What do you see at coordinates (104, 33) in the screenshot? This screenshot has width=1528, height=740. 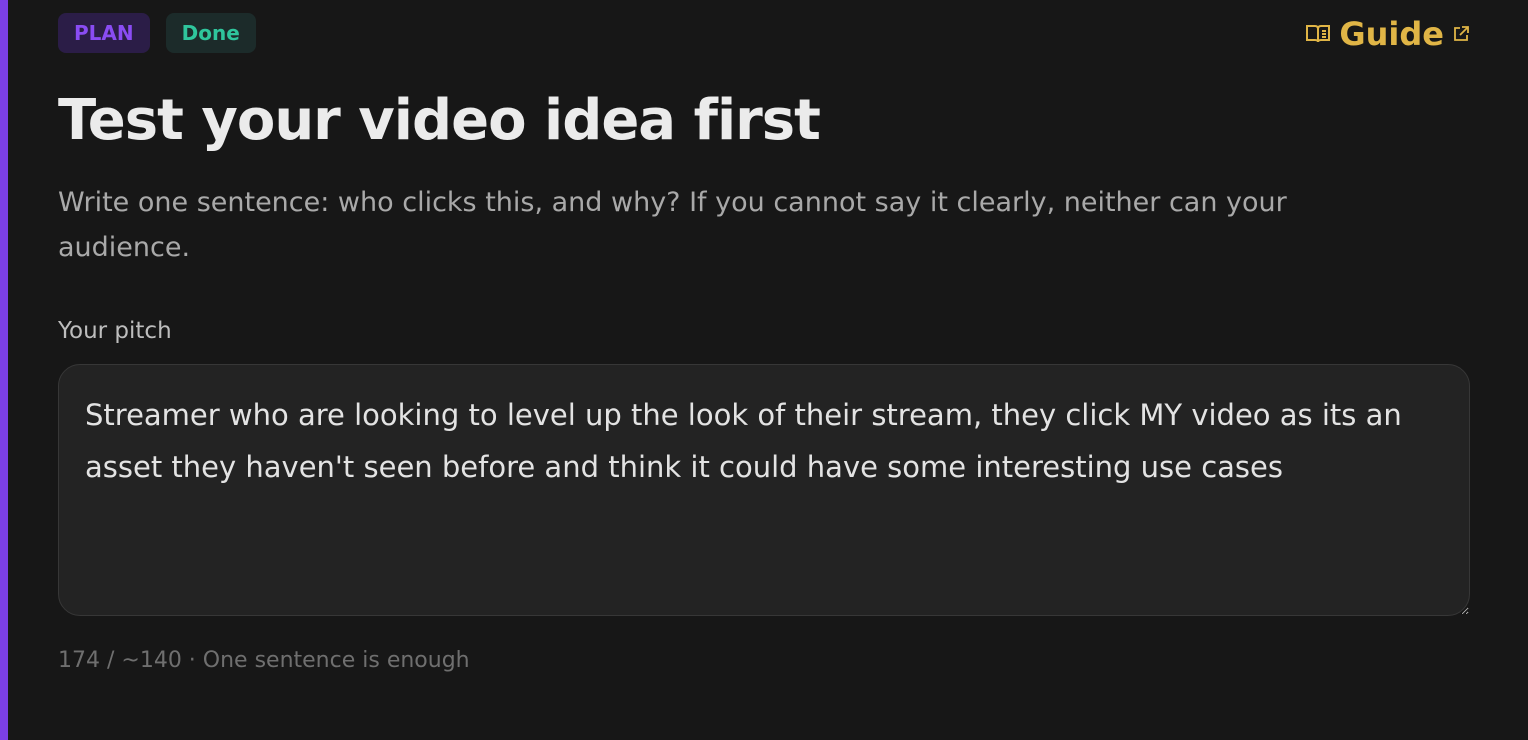 I see `plan-badge: PLAN` at bounding box center [104, 33].